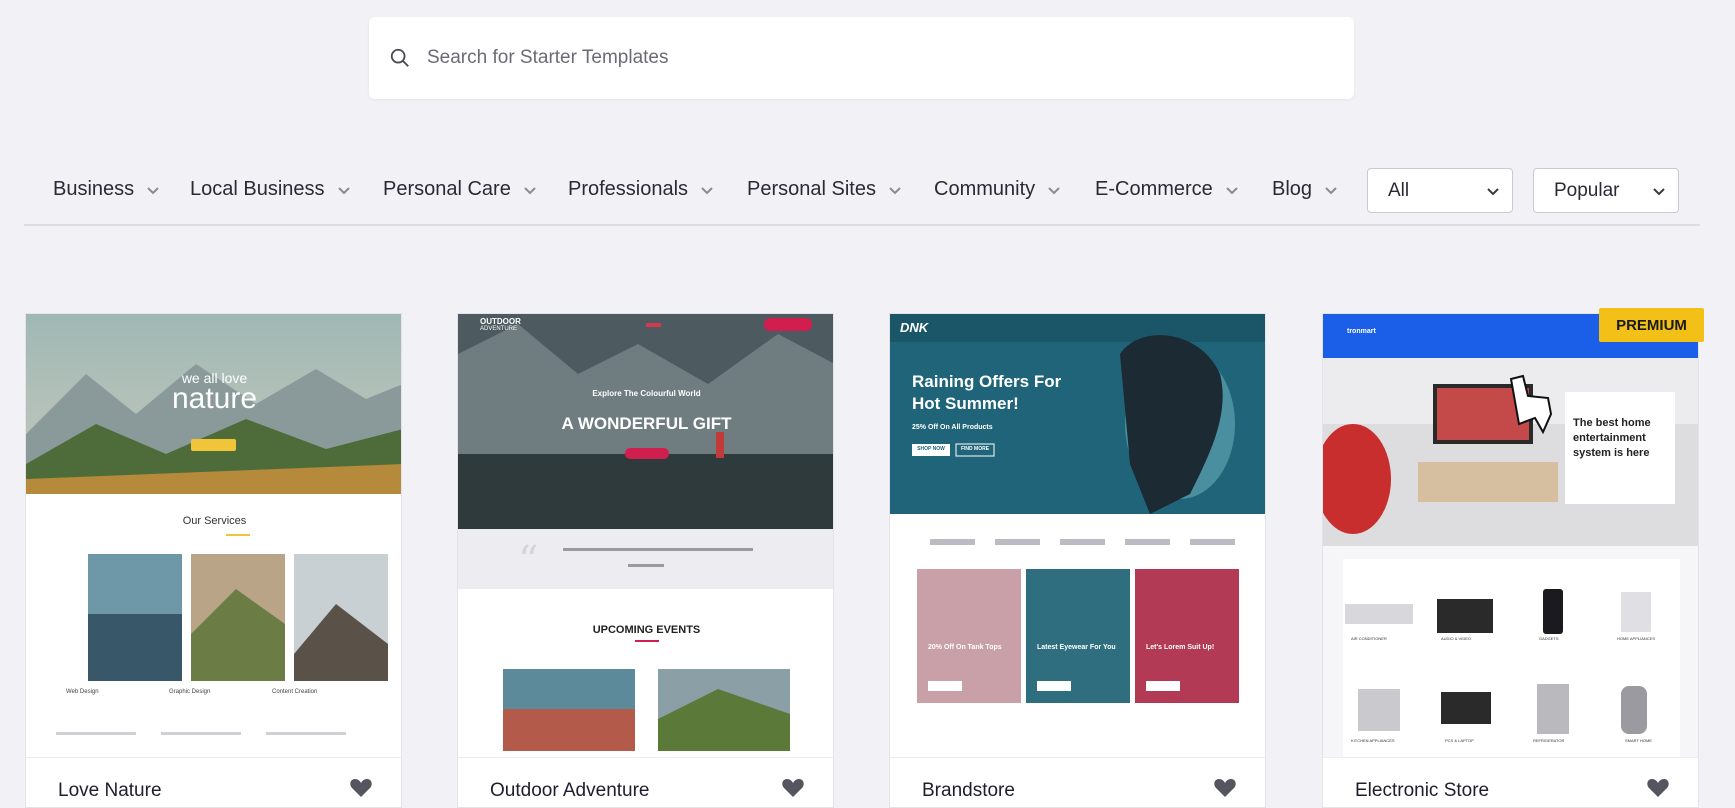 The image size is (1735, 808). I want to click on preview-product-label: HOME APPLIANCES, so click(1636, 638).